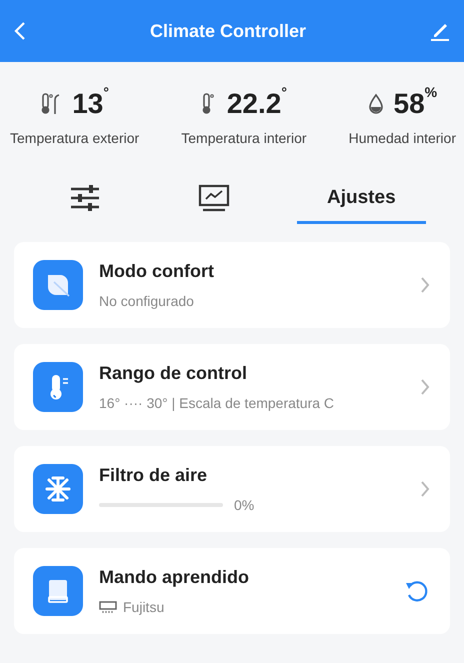 The height and width of the screenshot is (663, 464). Describe the element at coordinates (208, 104) in the screenshot. I see `thermometer-icon` at that location.